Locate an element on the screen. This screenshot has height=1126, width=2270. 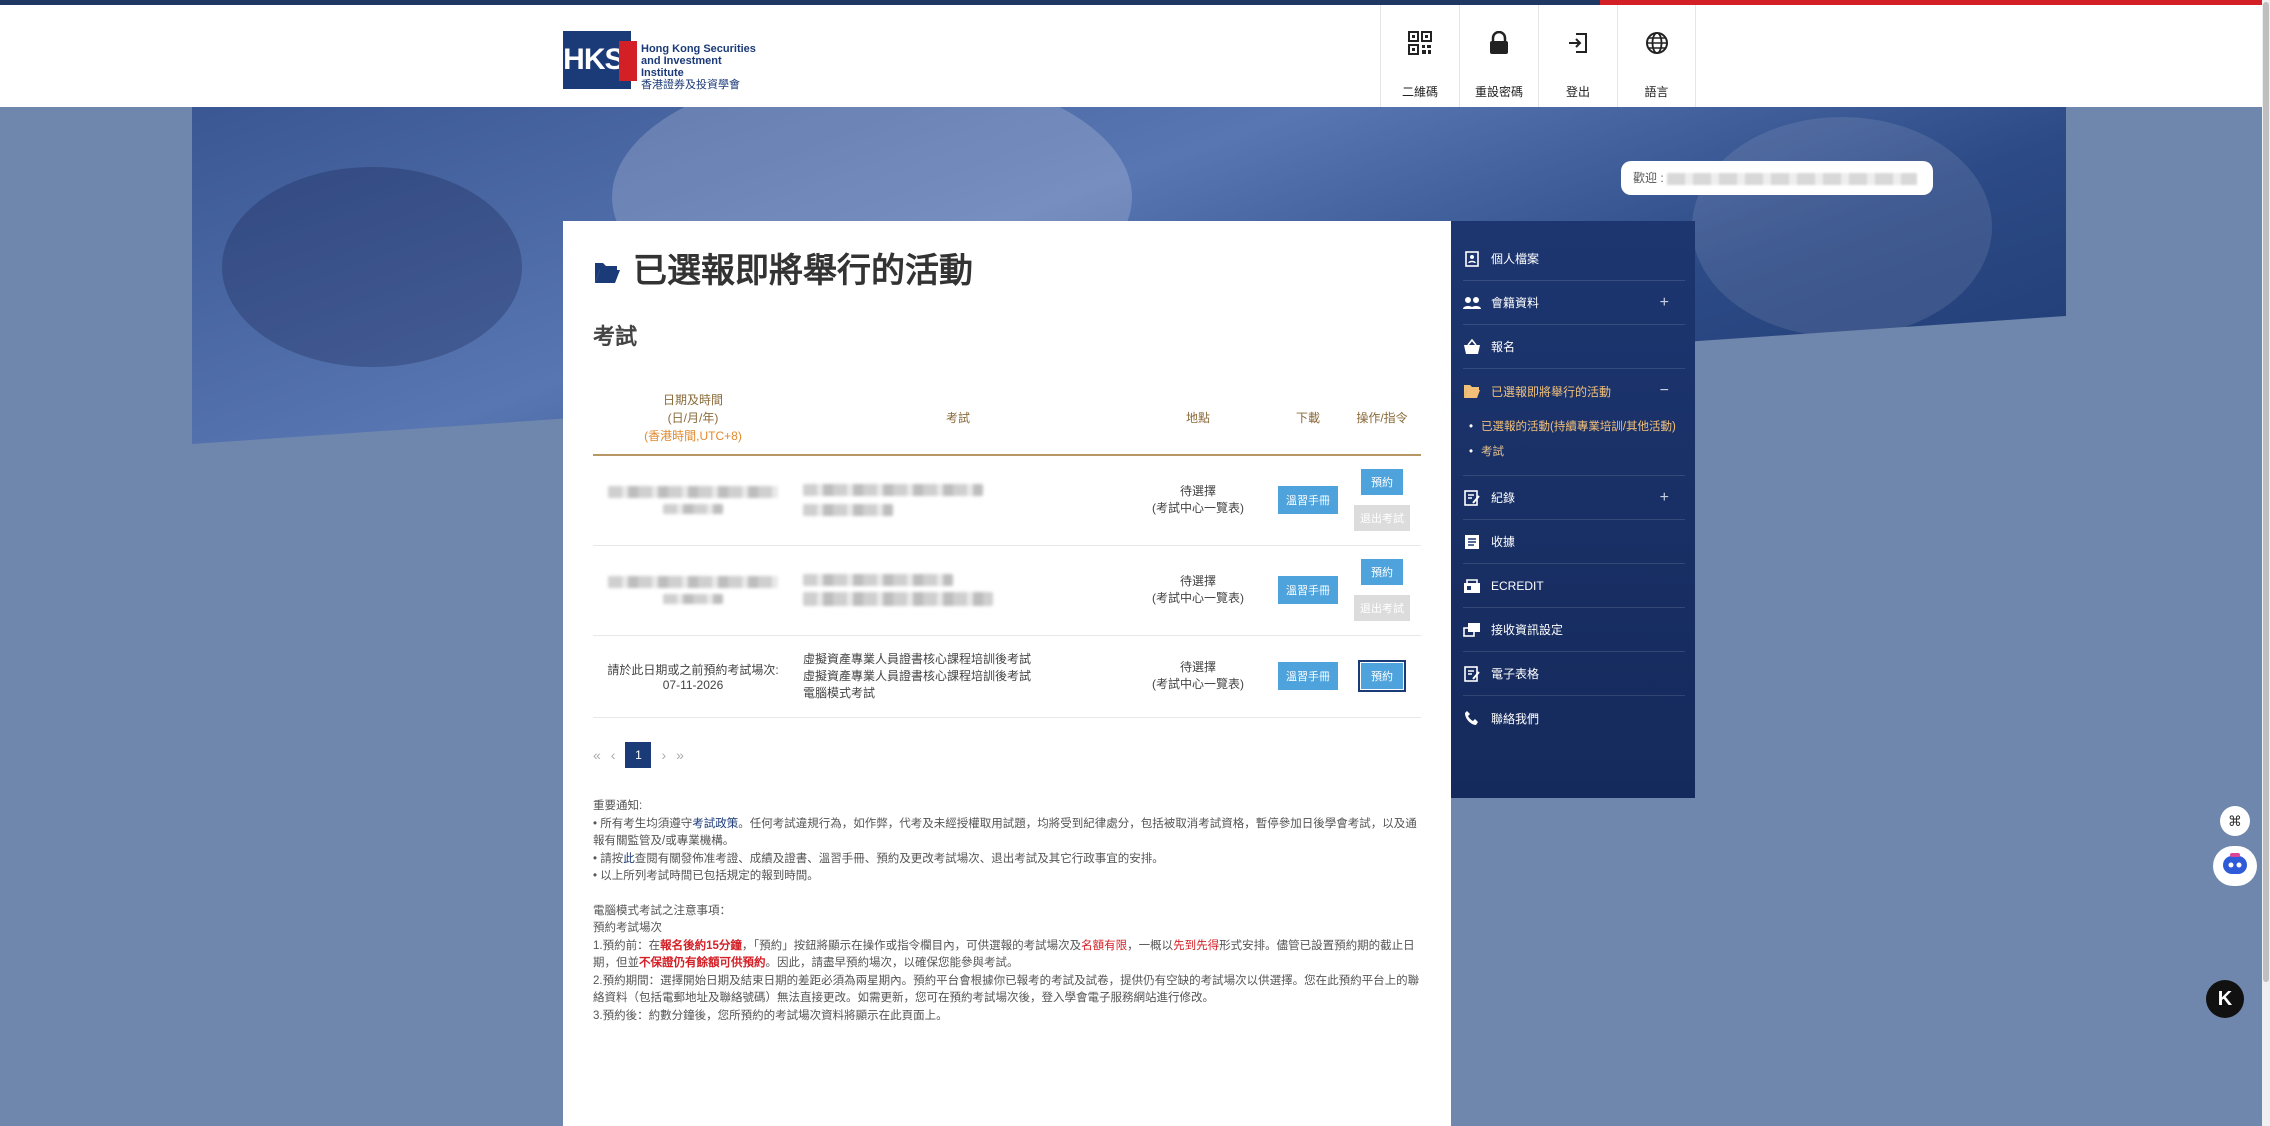
scrollbar-thumb is located at coordinates (2266, 492).